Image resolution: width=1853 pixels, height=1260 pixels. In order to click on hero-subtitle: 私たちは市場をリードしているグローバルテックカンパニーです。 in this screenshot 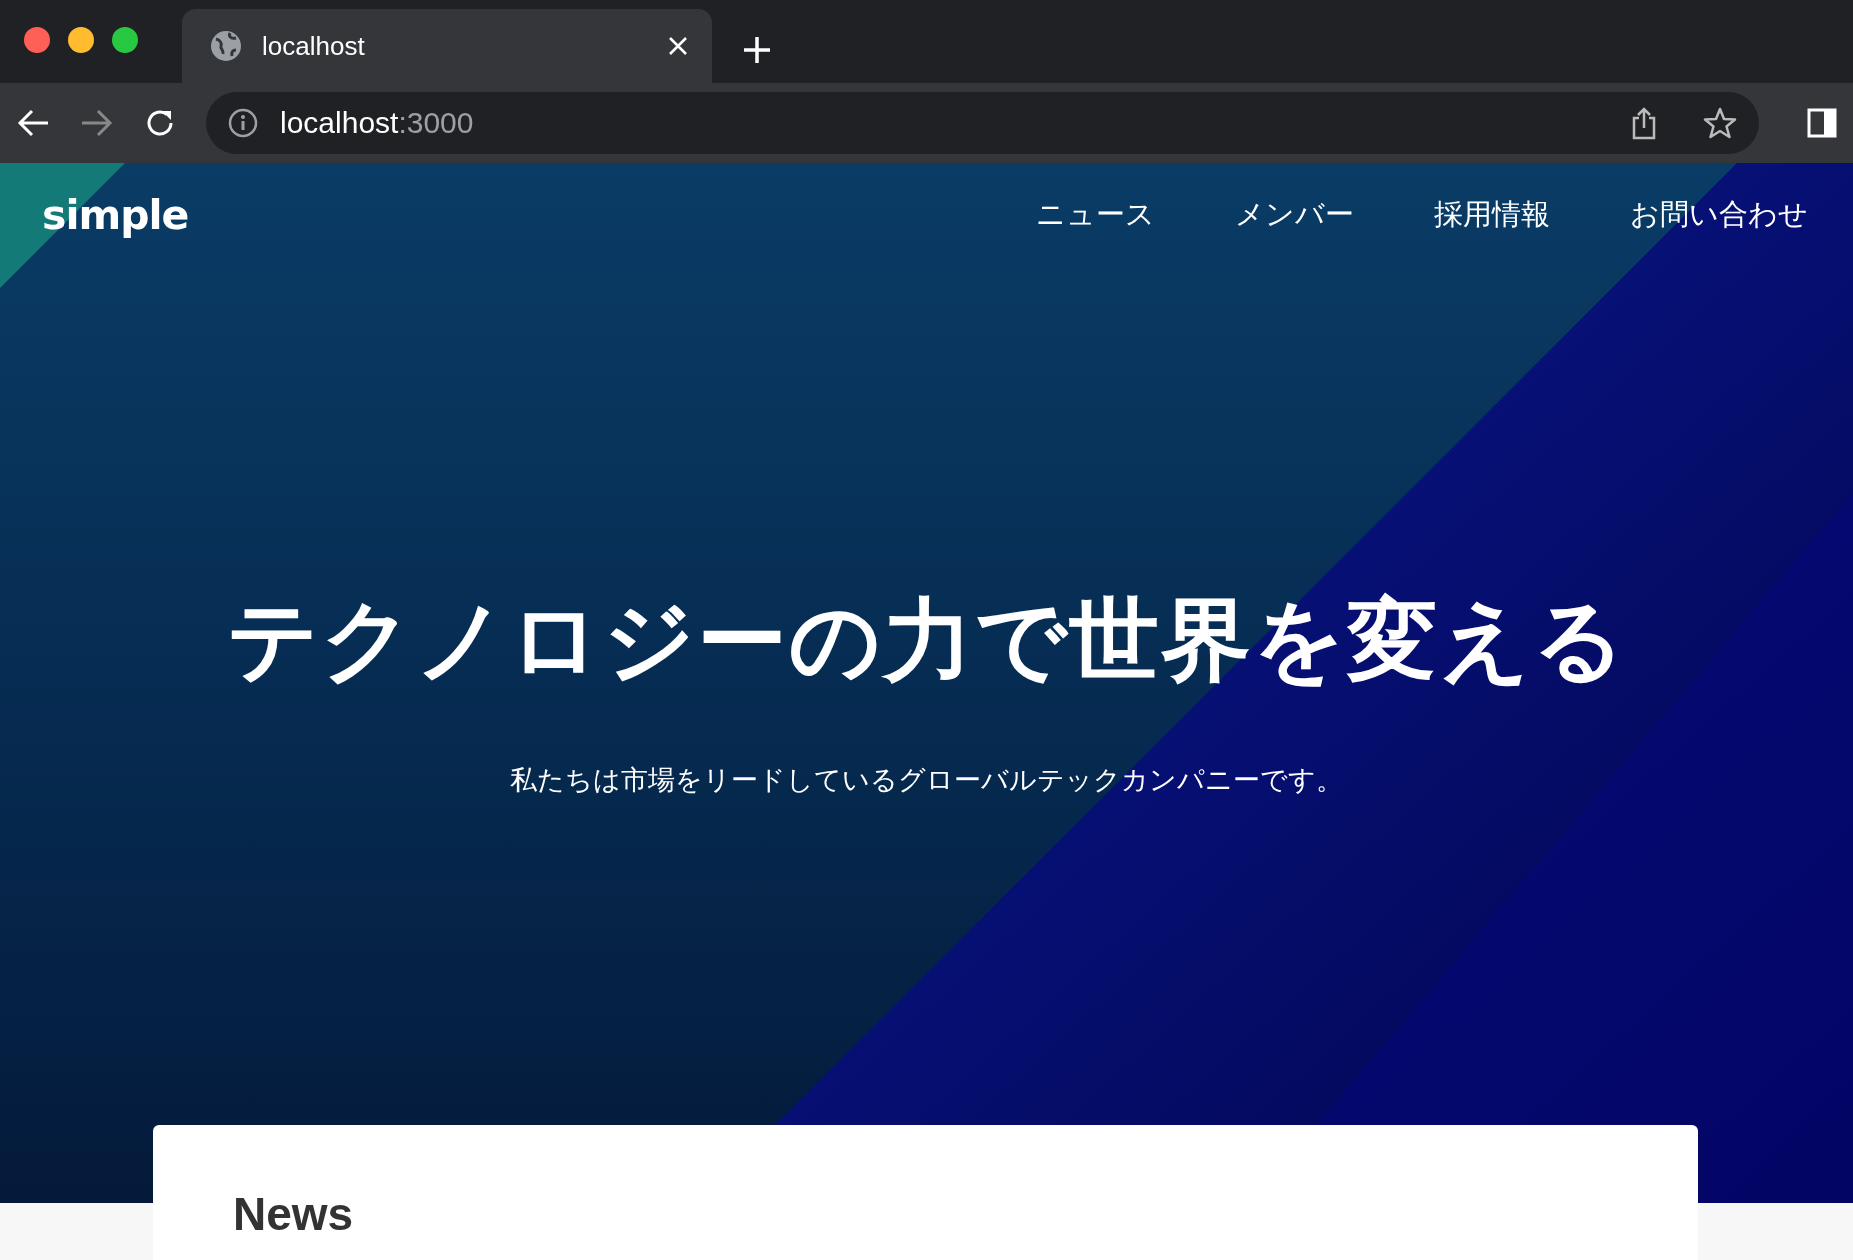, I will do `click(926, 780)`.